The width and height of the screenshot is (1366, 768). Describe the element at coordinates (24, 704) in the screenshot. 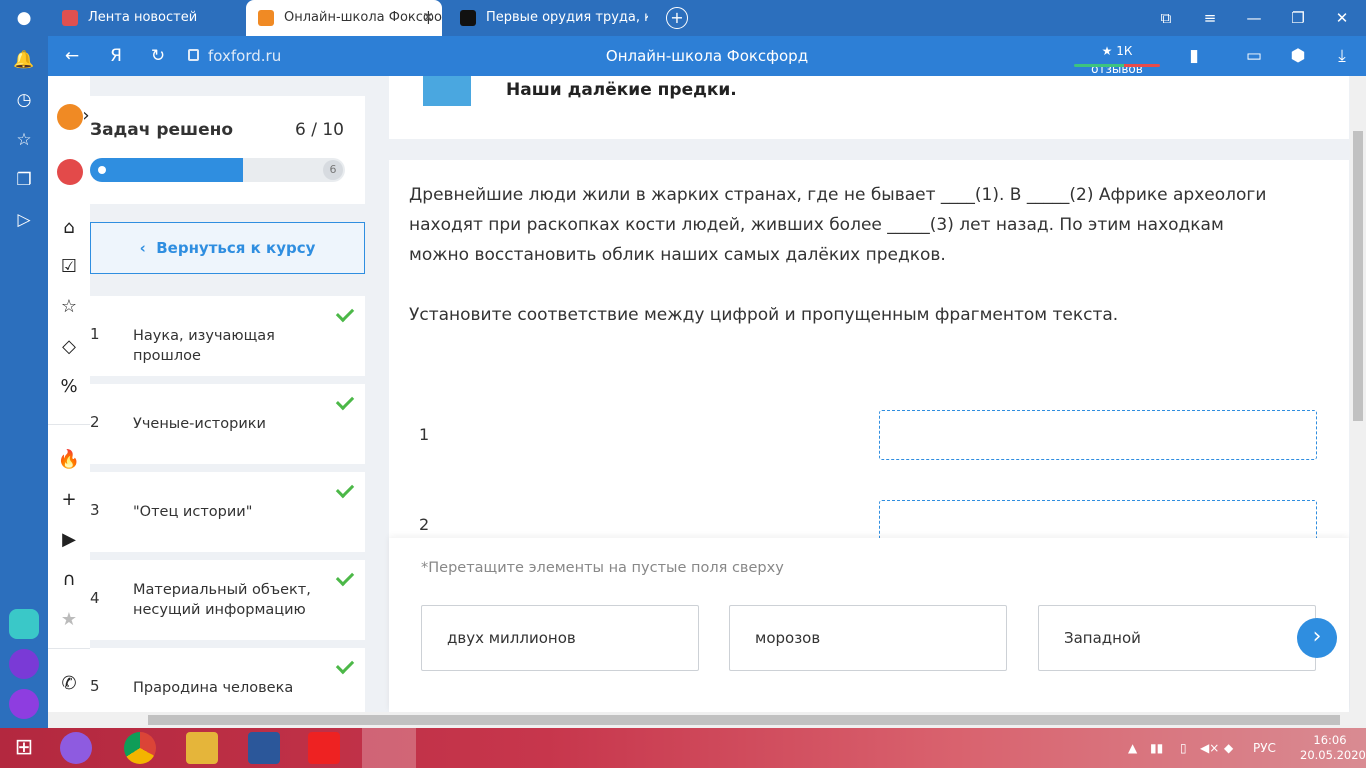

I see `voice-assistant-icon` at that location.